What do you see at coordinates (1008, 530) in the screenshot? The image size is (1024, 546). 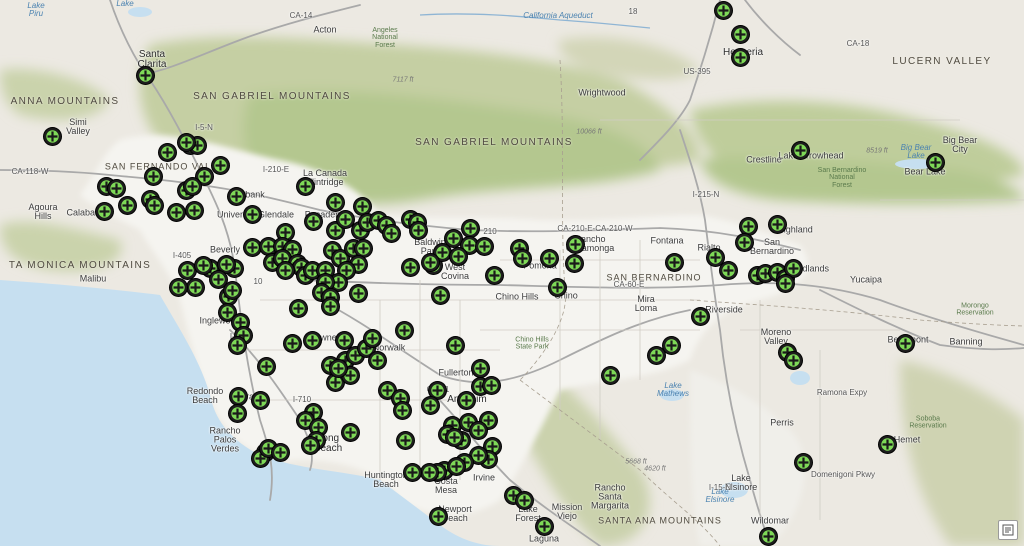 I see `legend-button` at bounding box center [1008, 530].